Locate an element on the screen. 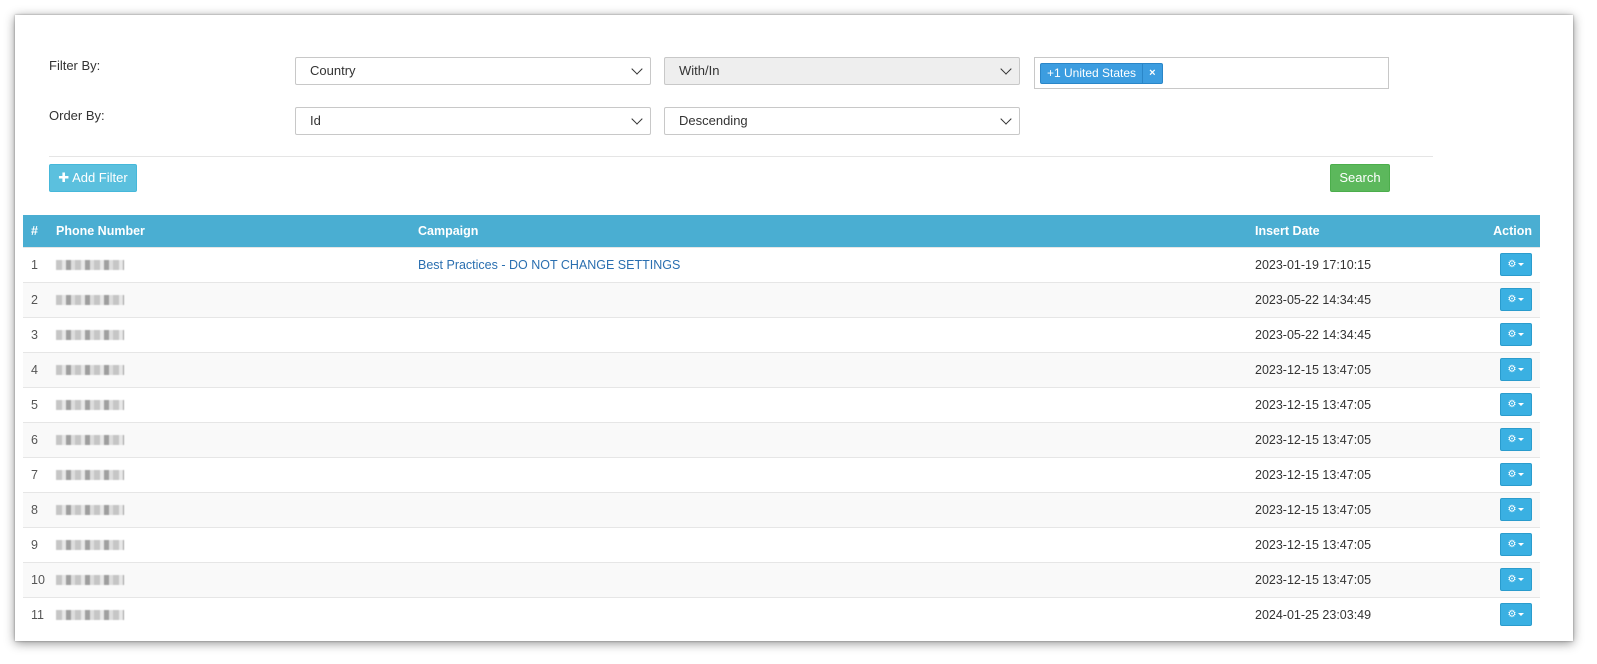 The height and width of the screenshot is (664, 1597). col-header-phone: Phone Number is located at coordinates (229, 231).